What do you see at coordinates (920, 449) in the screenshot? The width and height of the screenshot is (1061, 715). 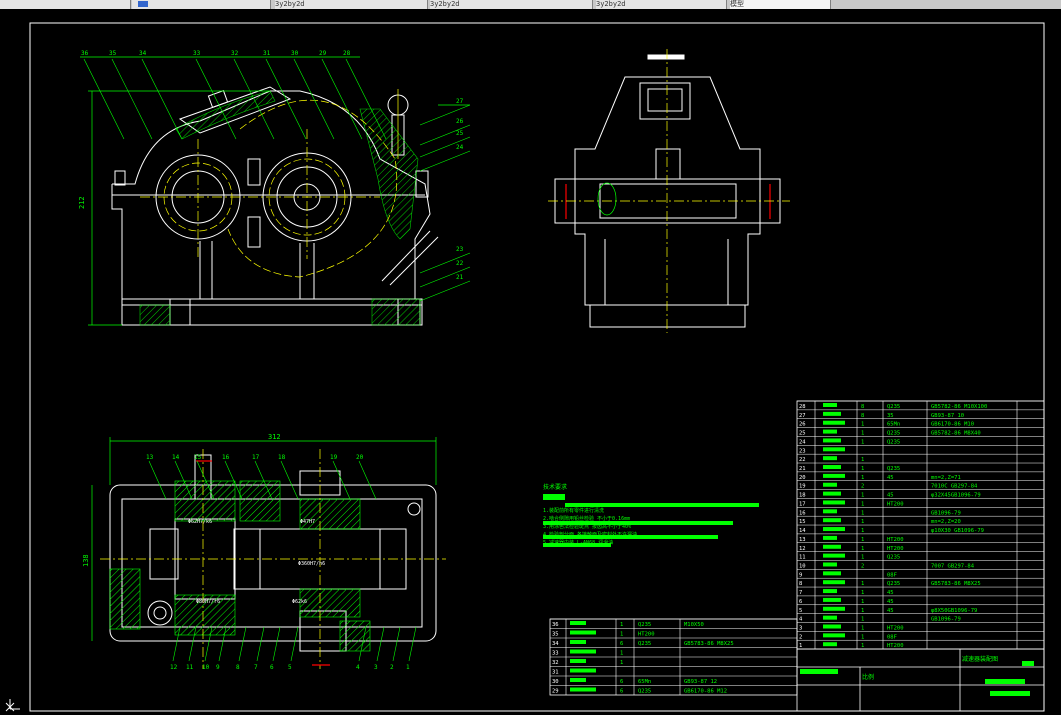 I see `table-row: 23` at bounding box center [920, 449].